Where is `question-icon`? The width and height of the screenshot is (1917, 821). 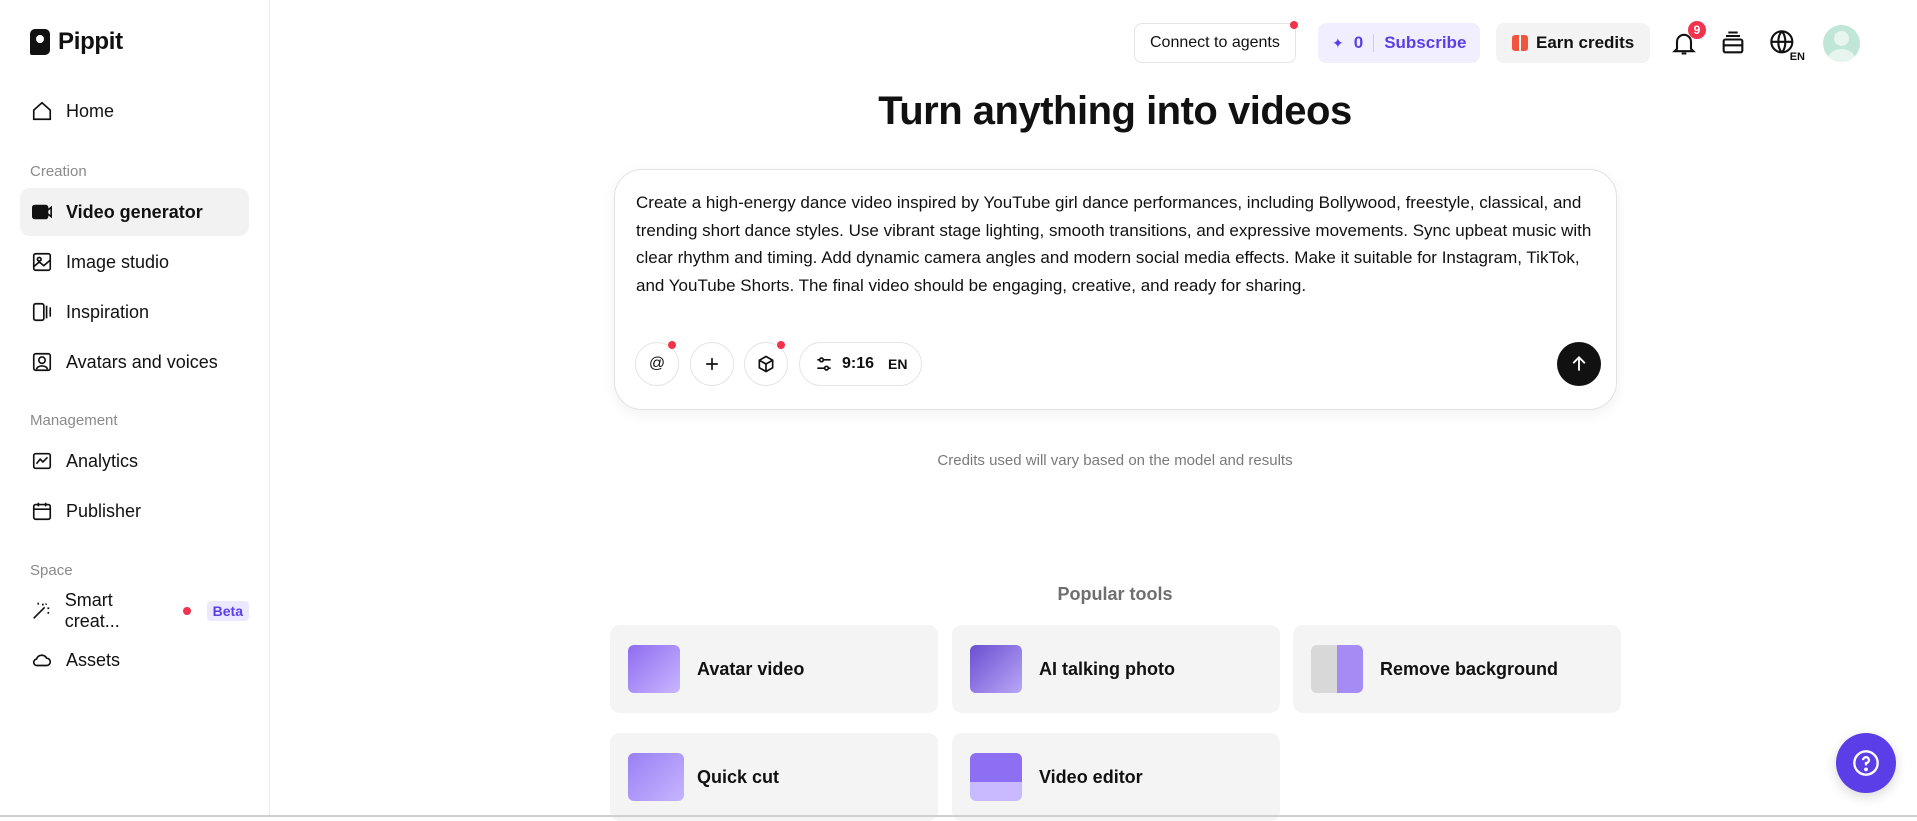
question-icon is located at coordinates (1866, 763).